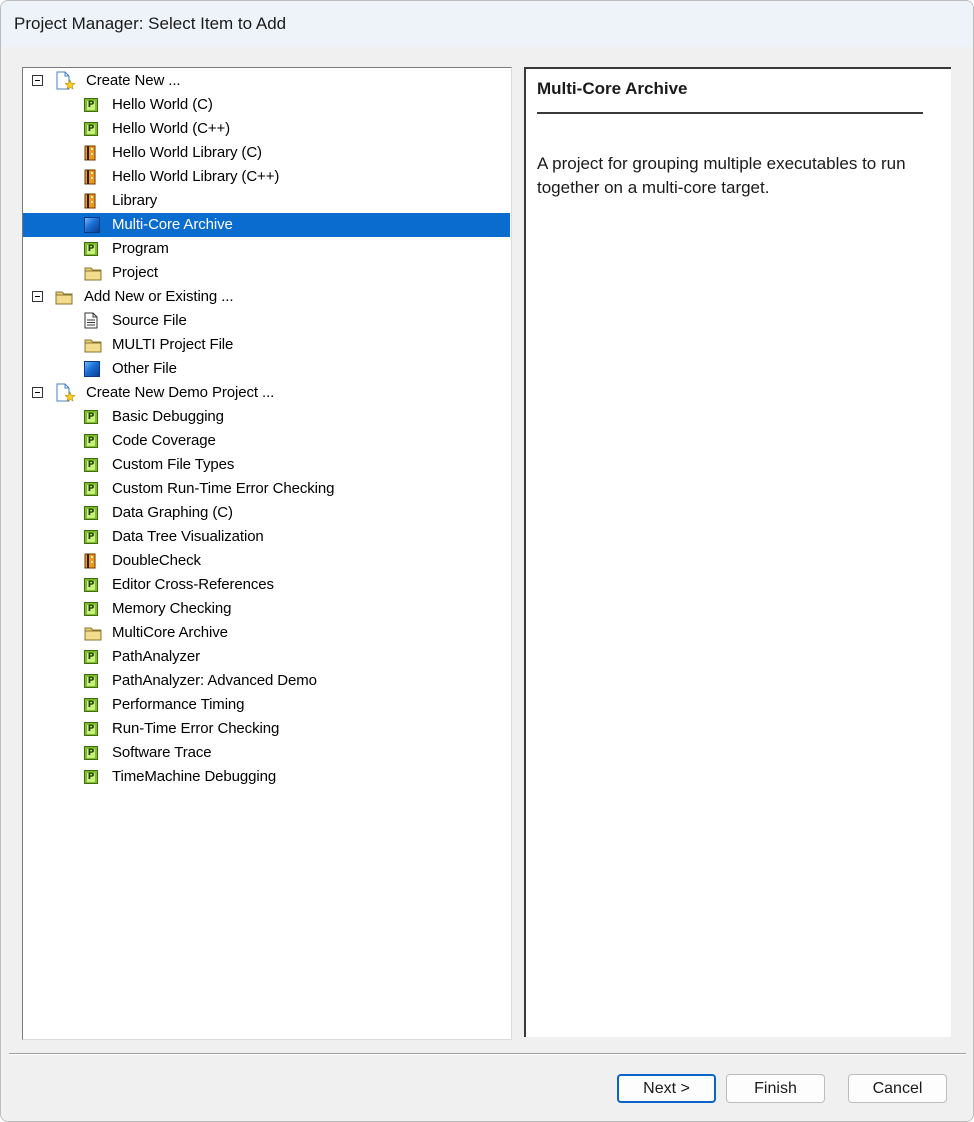  Describe the element at coordinates (135, 272) in the screenshot. I see `tree-item-label: Project` at that location.